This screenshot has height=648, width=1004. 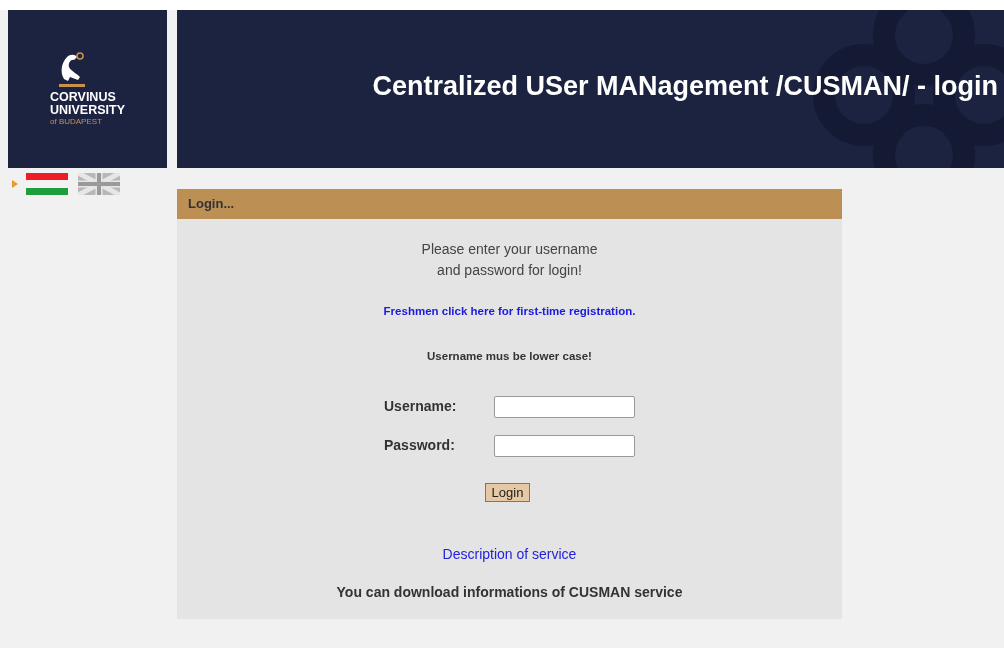 I want to click on british-flag-icon, so click(x=99, y=184).